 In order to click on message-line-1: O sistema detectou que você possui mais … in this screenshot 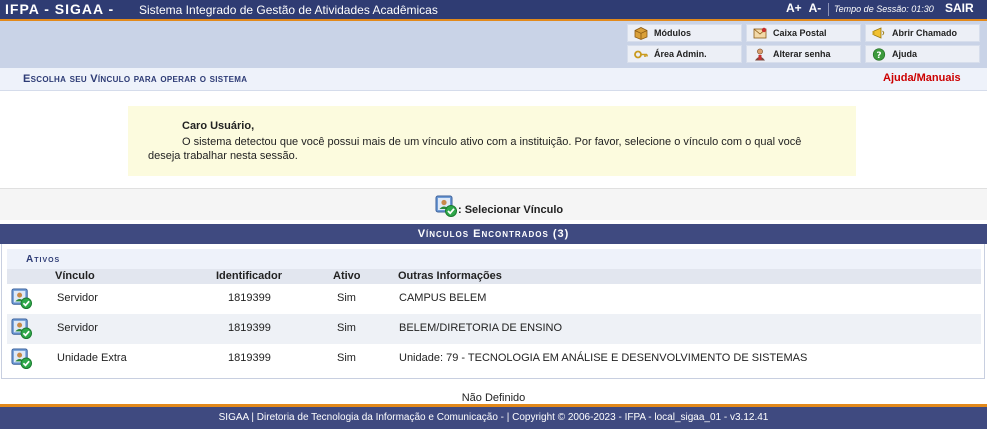, I will do `click(492, 142)`.